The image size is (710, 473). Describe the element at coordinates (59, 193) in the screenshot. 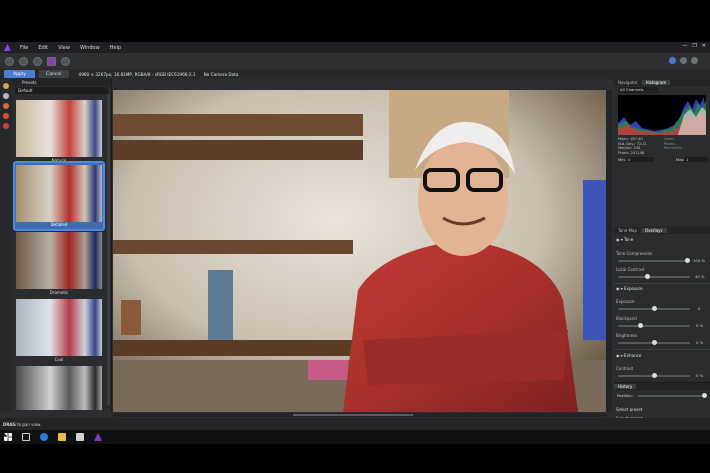

I see `preset-thumb-detailed` at that location.